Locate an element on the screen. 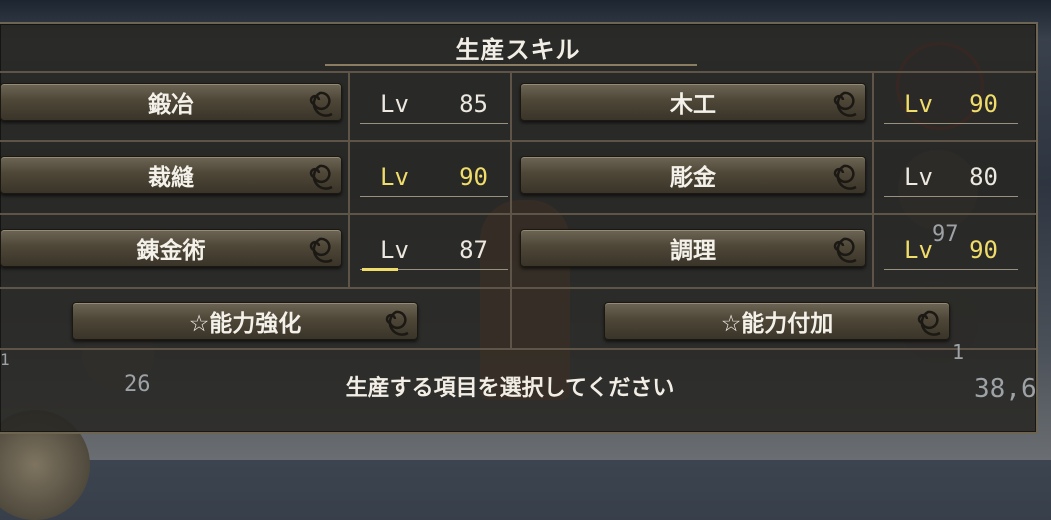  ability-enhance-button: ☆能力強化 is located at coordinates (245, 321).